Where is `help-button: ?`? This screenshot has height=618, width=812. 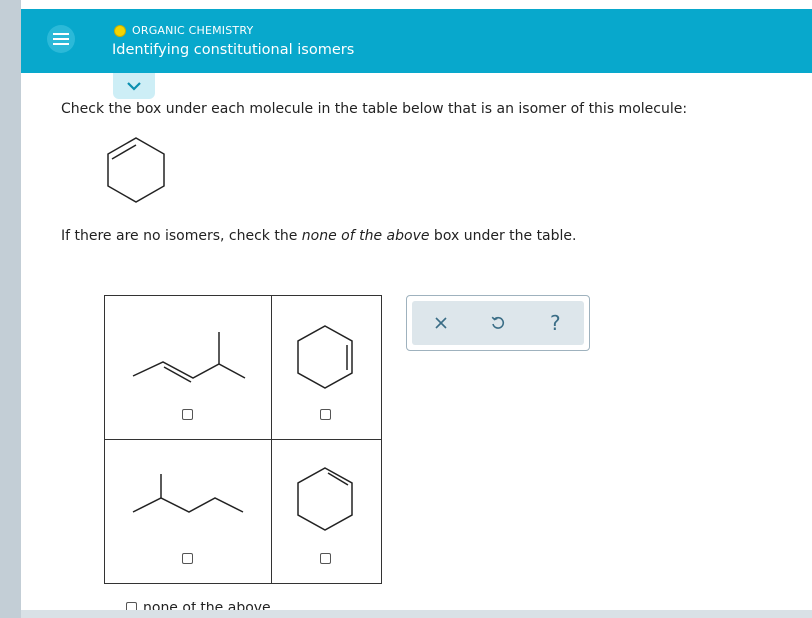
help-button: ? is located at coordinates (555, 323).